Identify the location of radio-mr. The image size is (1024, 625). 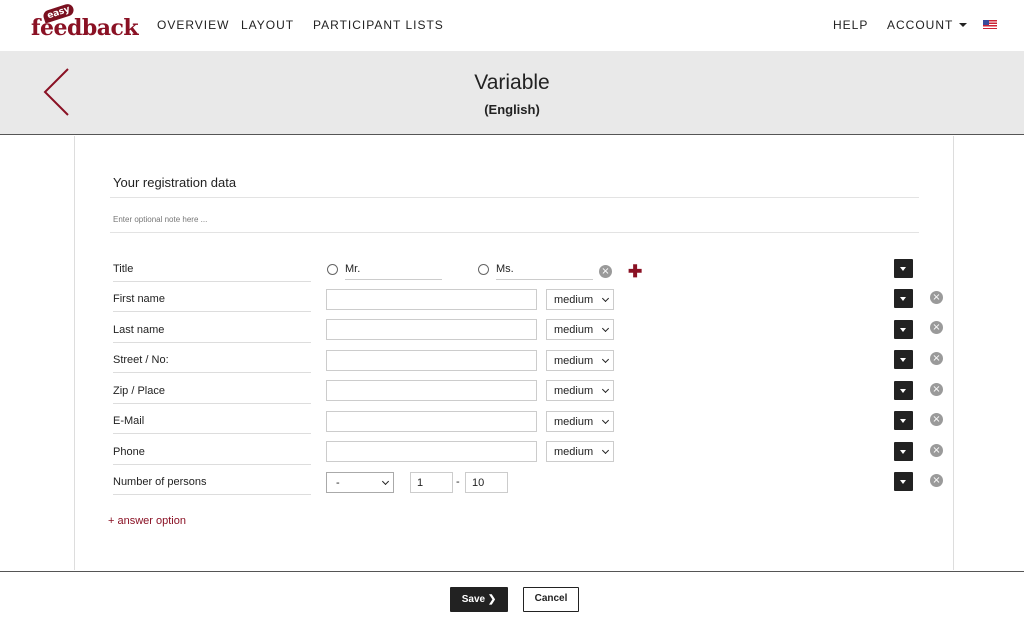
(332, 269).